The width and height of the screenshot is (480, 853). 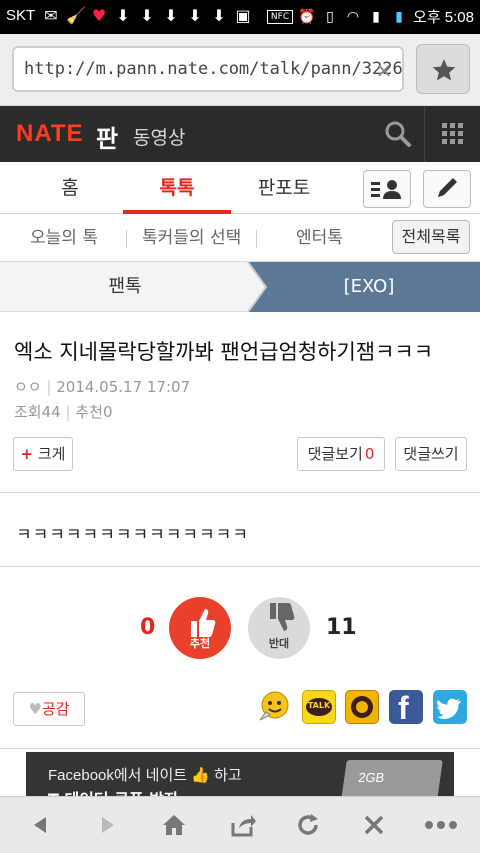 I want to click on ad-banner: Facebook에서 네이트 👍 하고 T 데이터 쿠폰 받자 2GB, so click(x=240, y=774).